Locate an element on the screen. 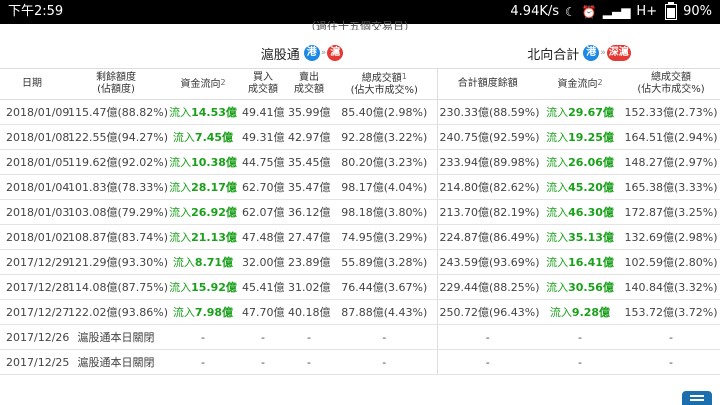 Image resolution: width=720 pixels, height=405 pixels. cell-remaining-quota: 滬股通本日關閉 is located at coordinates (116, 362).